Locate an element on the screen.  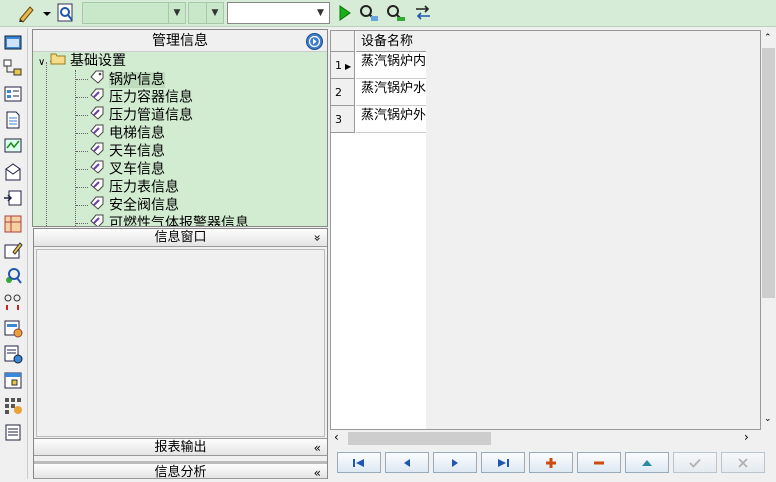
link-icon is located at coordinates (13, 302).